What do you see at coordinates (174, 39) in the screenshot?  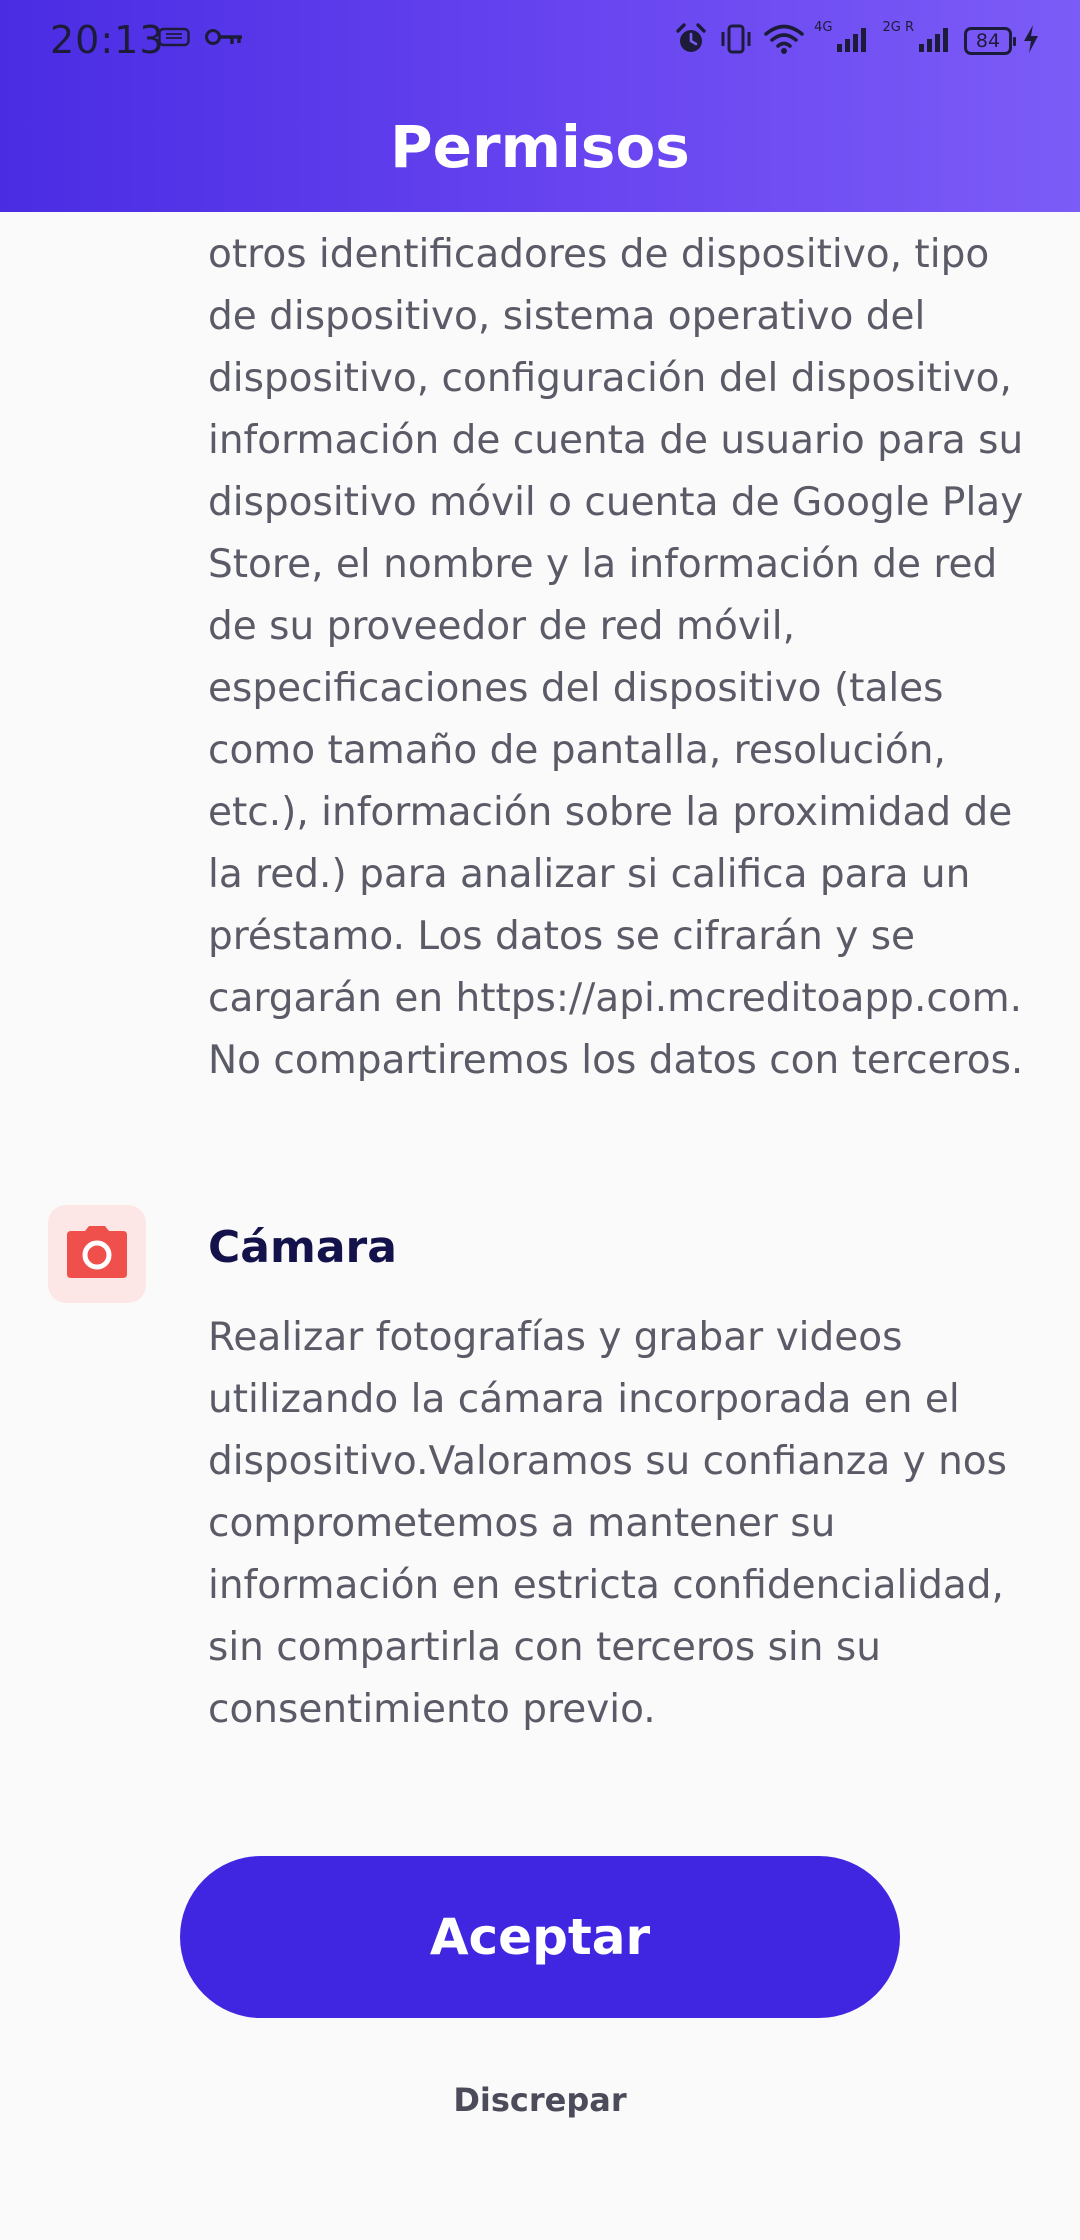 I see `hd-icon` at bounding box center [174, 39].